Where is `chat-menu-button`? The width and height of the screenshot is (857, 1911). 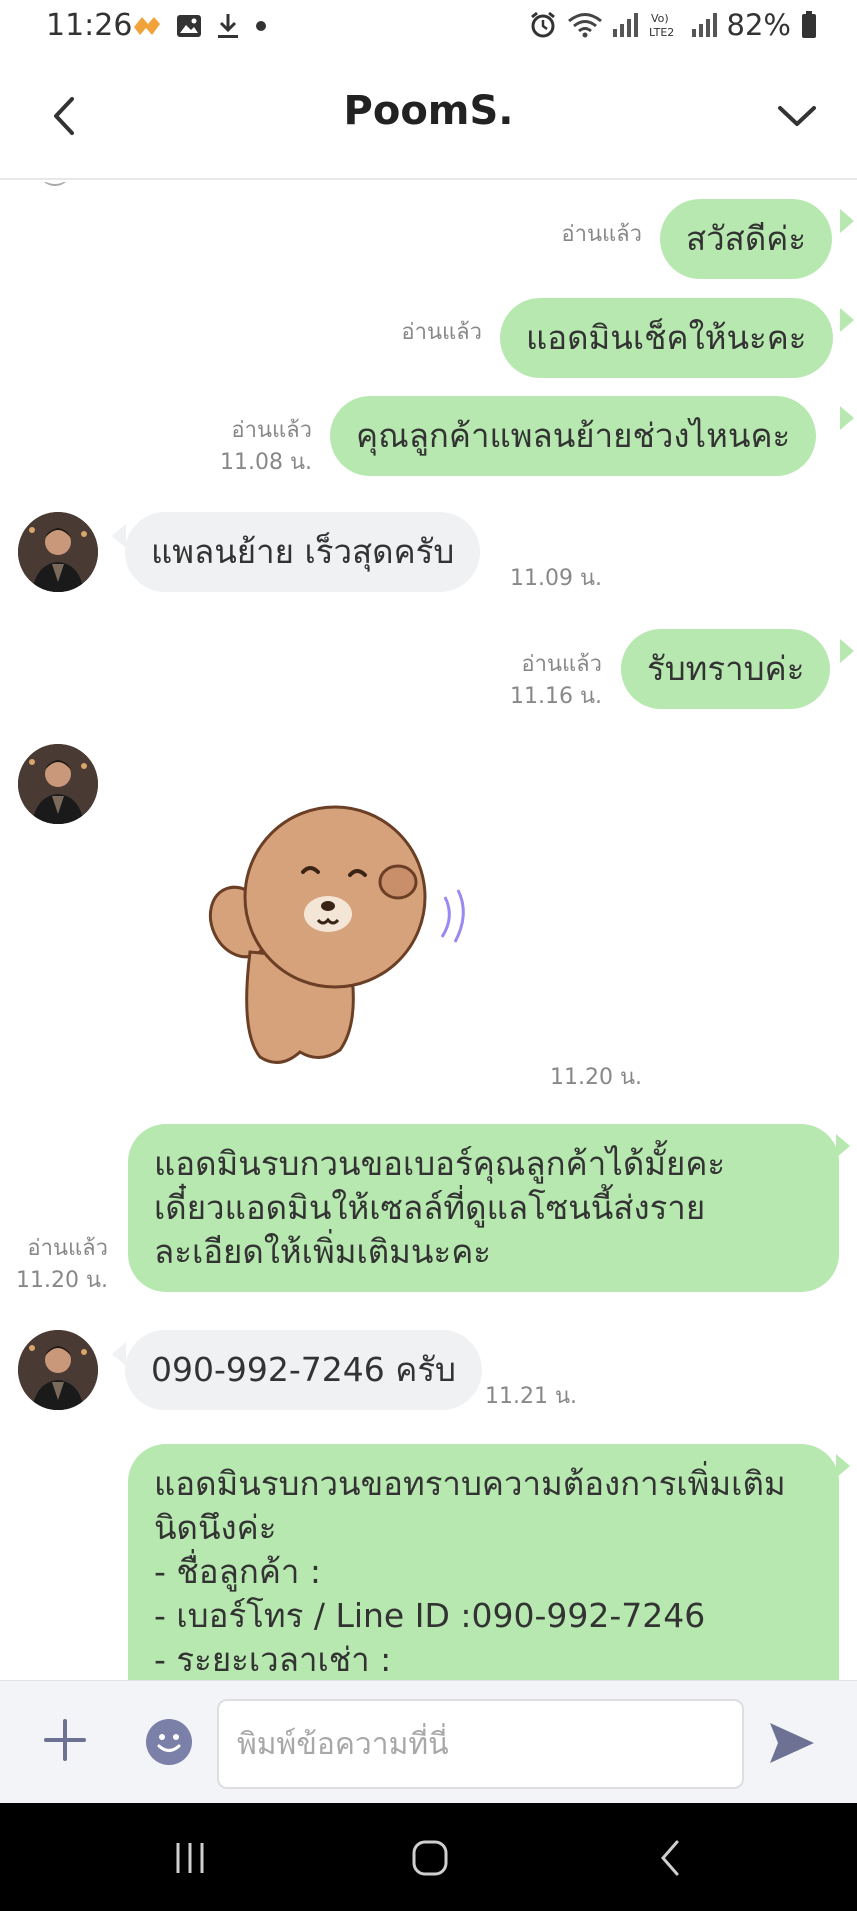
chat-menu-button is located at coordinates (797, 116).